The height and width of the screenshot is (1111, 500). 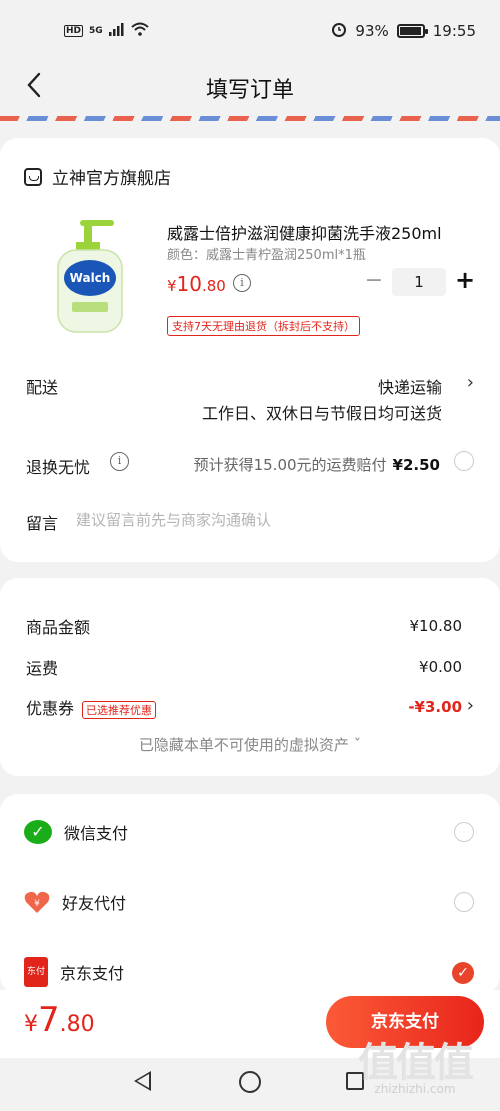 I want to click on payment-label: 微信支付, so click(x=96, y=833).